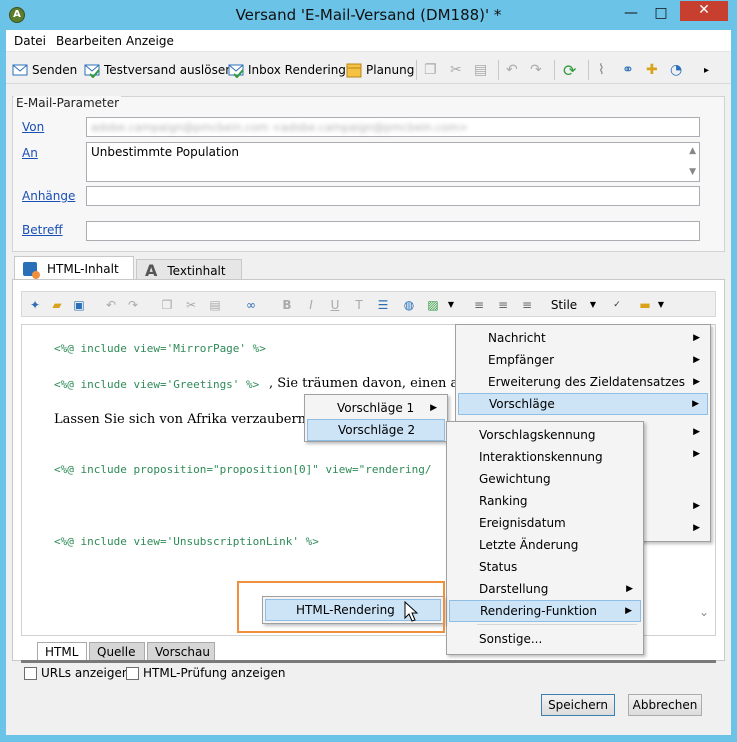  I want to click on spellcheck-icon: ✓, so click(617, 305).